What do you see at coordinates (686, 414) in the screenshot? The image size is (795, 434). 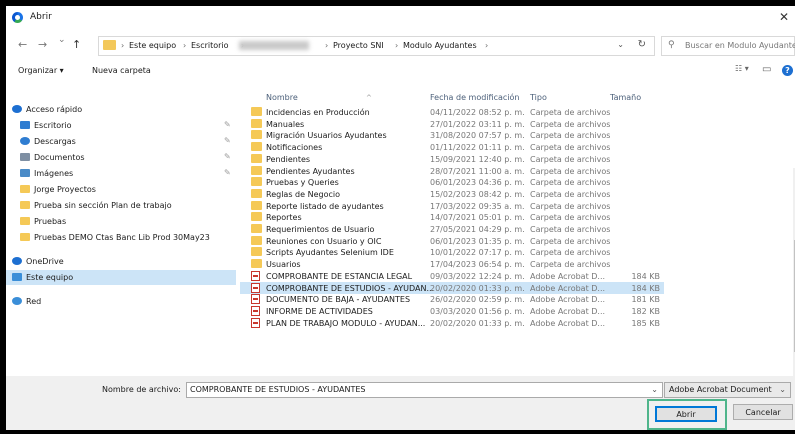 I see `open-button: Abrir` at bounding box center [686, 414].